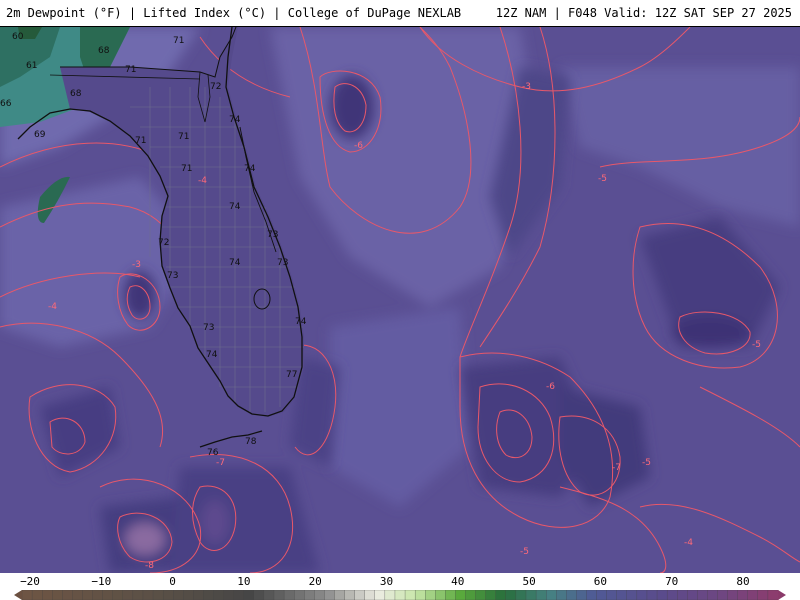  I want to click on legend-tick-label: 70, so click(672, 581).